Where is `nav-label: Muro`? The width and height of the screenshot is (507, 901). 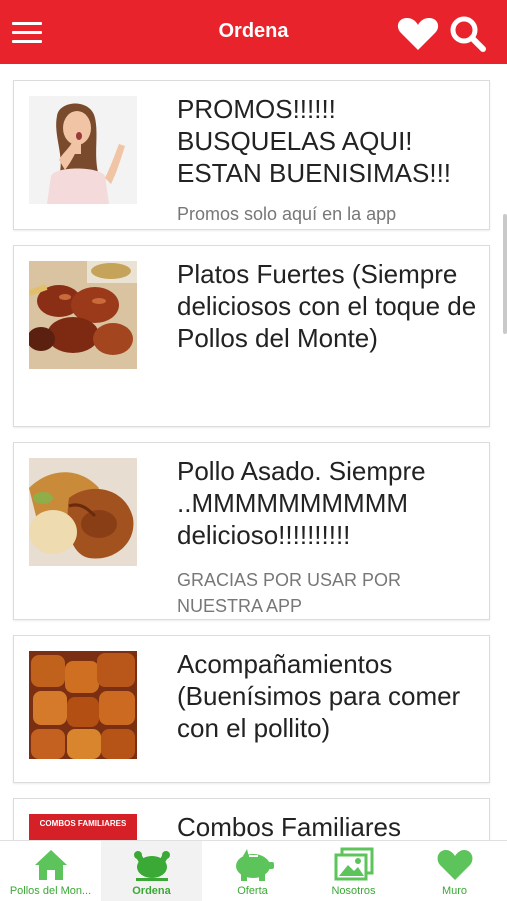
nav-label: Muro is located at coordinates (454, 891).